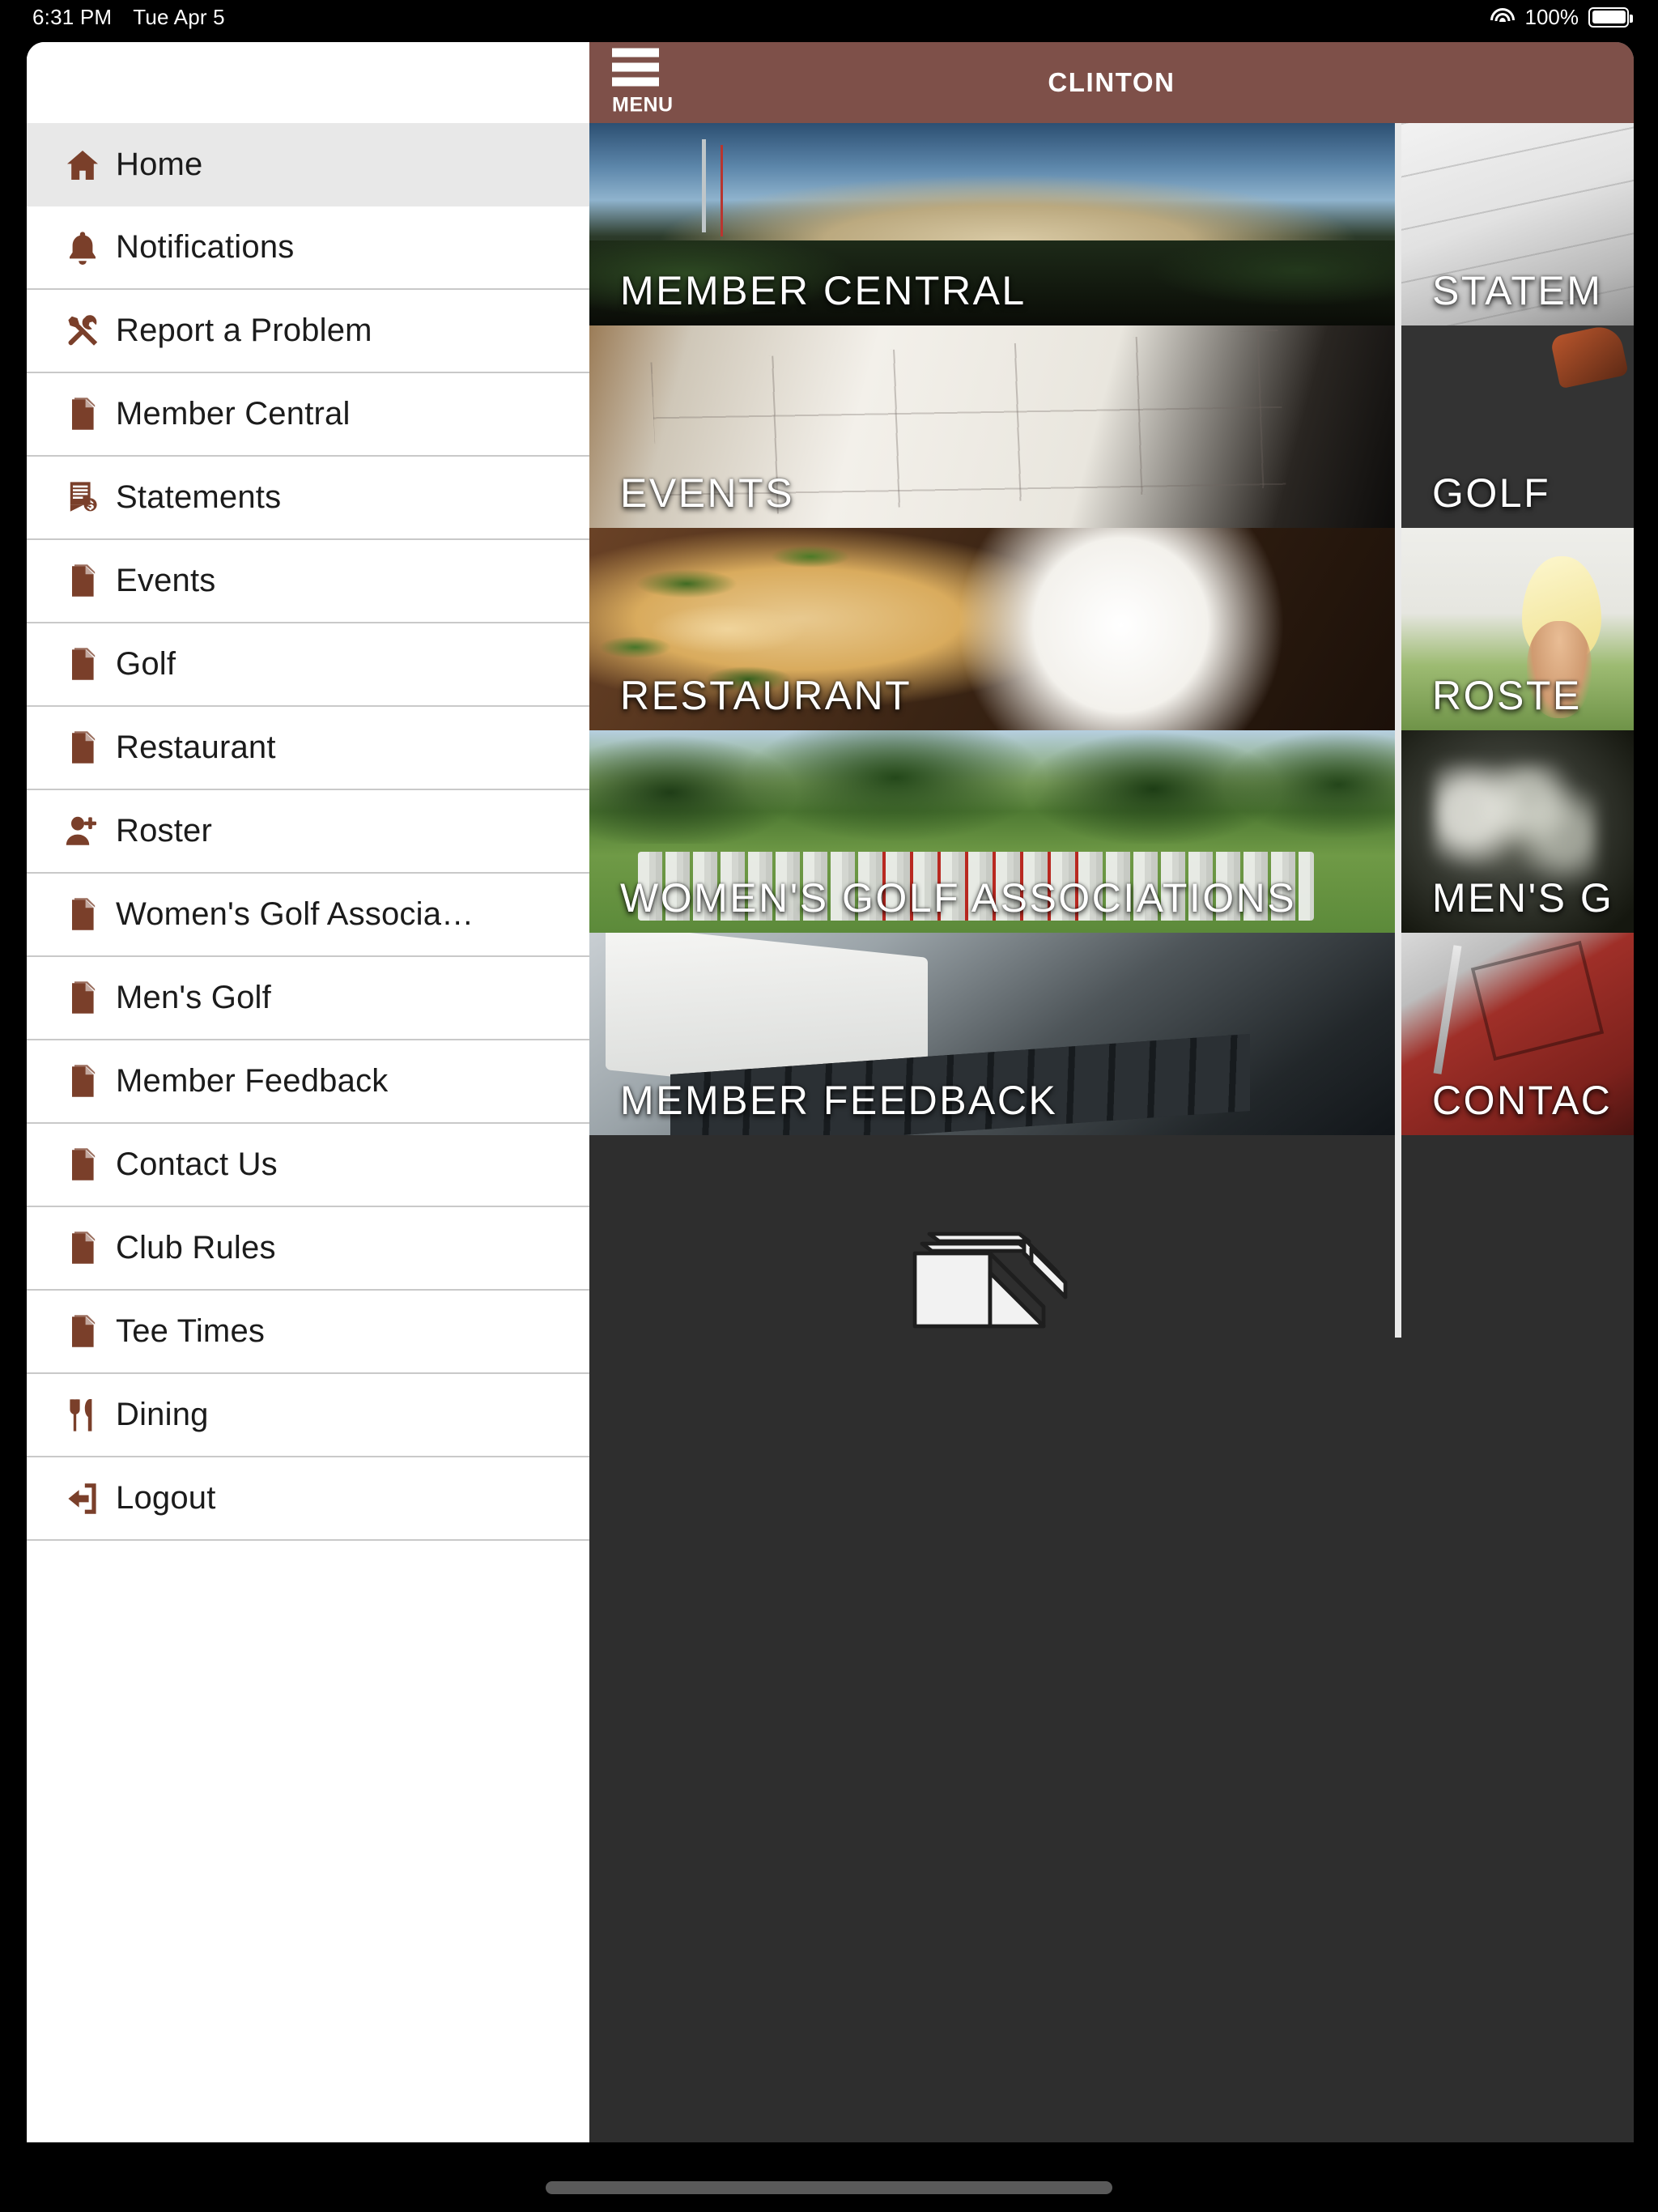 This screenshot has height=2212, width=1658. Describe the element at coordinates (164, 831) in the screenshot. I see `sidebar-item-label: Roster` at that location.